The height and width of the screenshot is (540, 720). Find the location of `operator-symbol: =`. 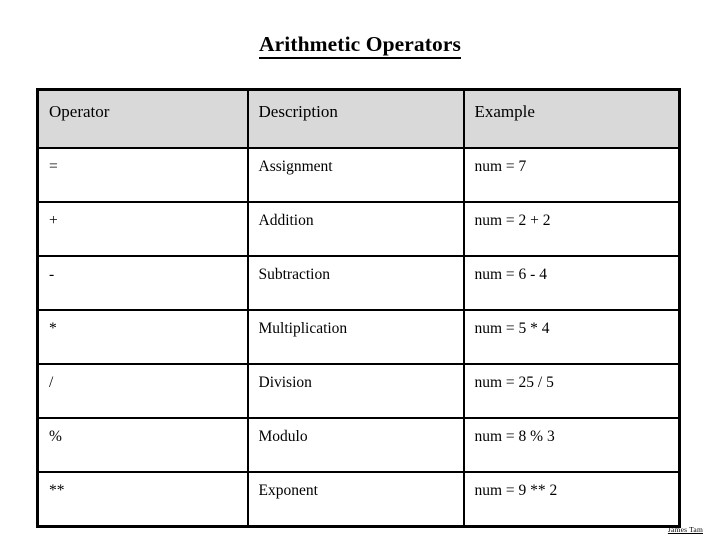

operator-symbol: = is located at coordinates (53, 166).